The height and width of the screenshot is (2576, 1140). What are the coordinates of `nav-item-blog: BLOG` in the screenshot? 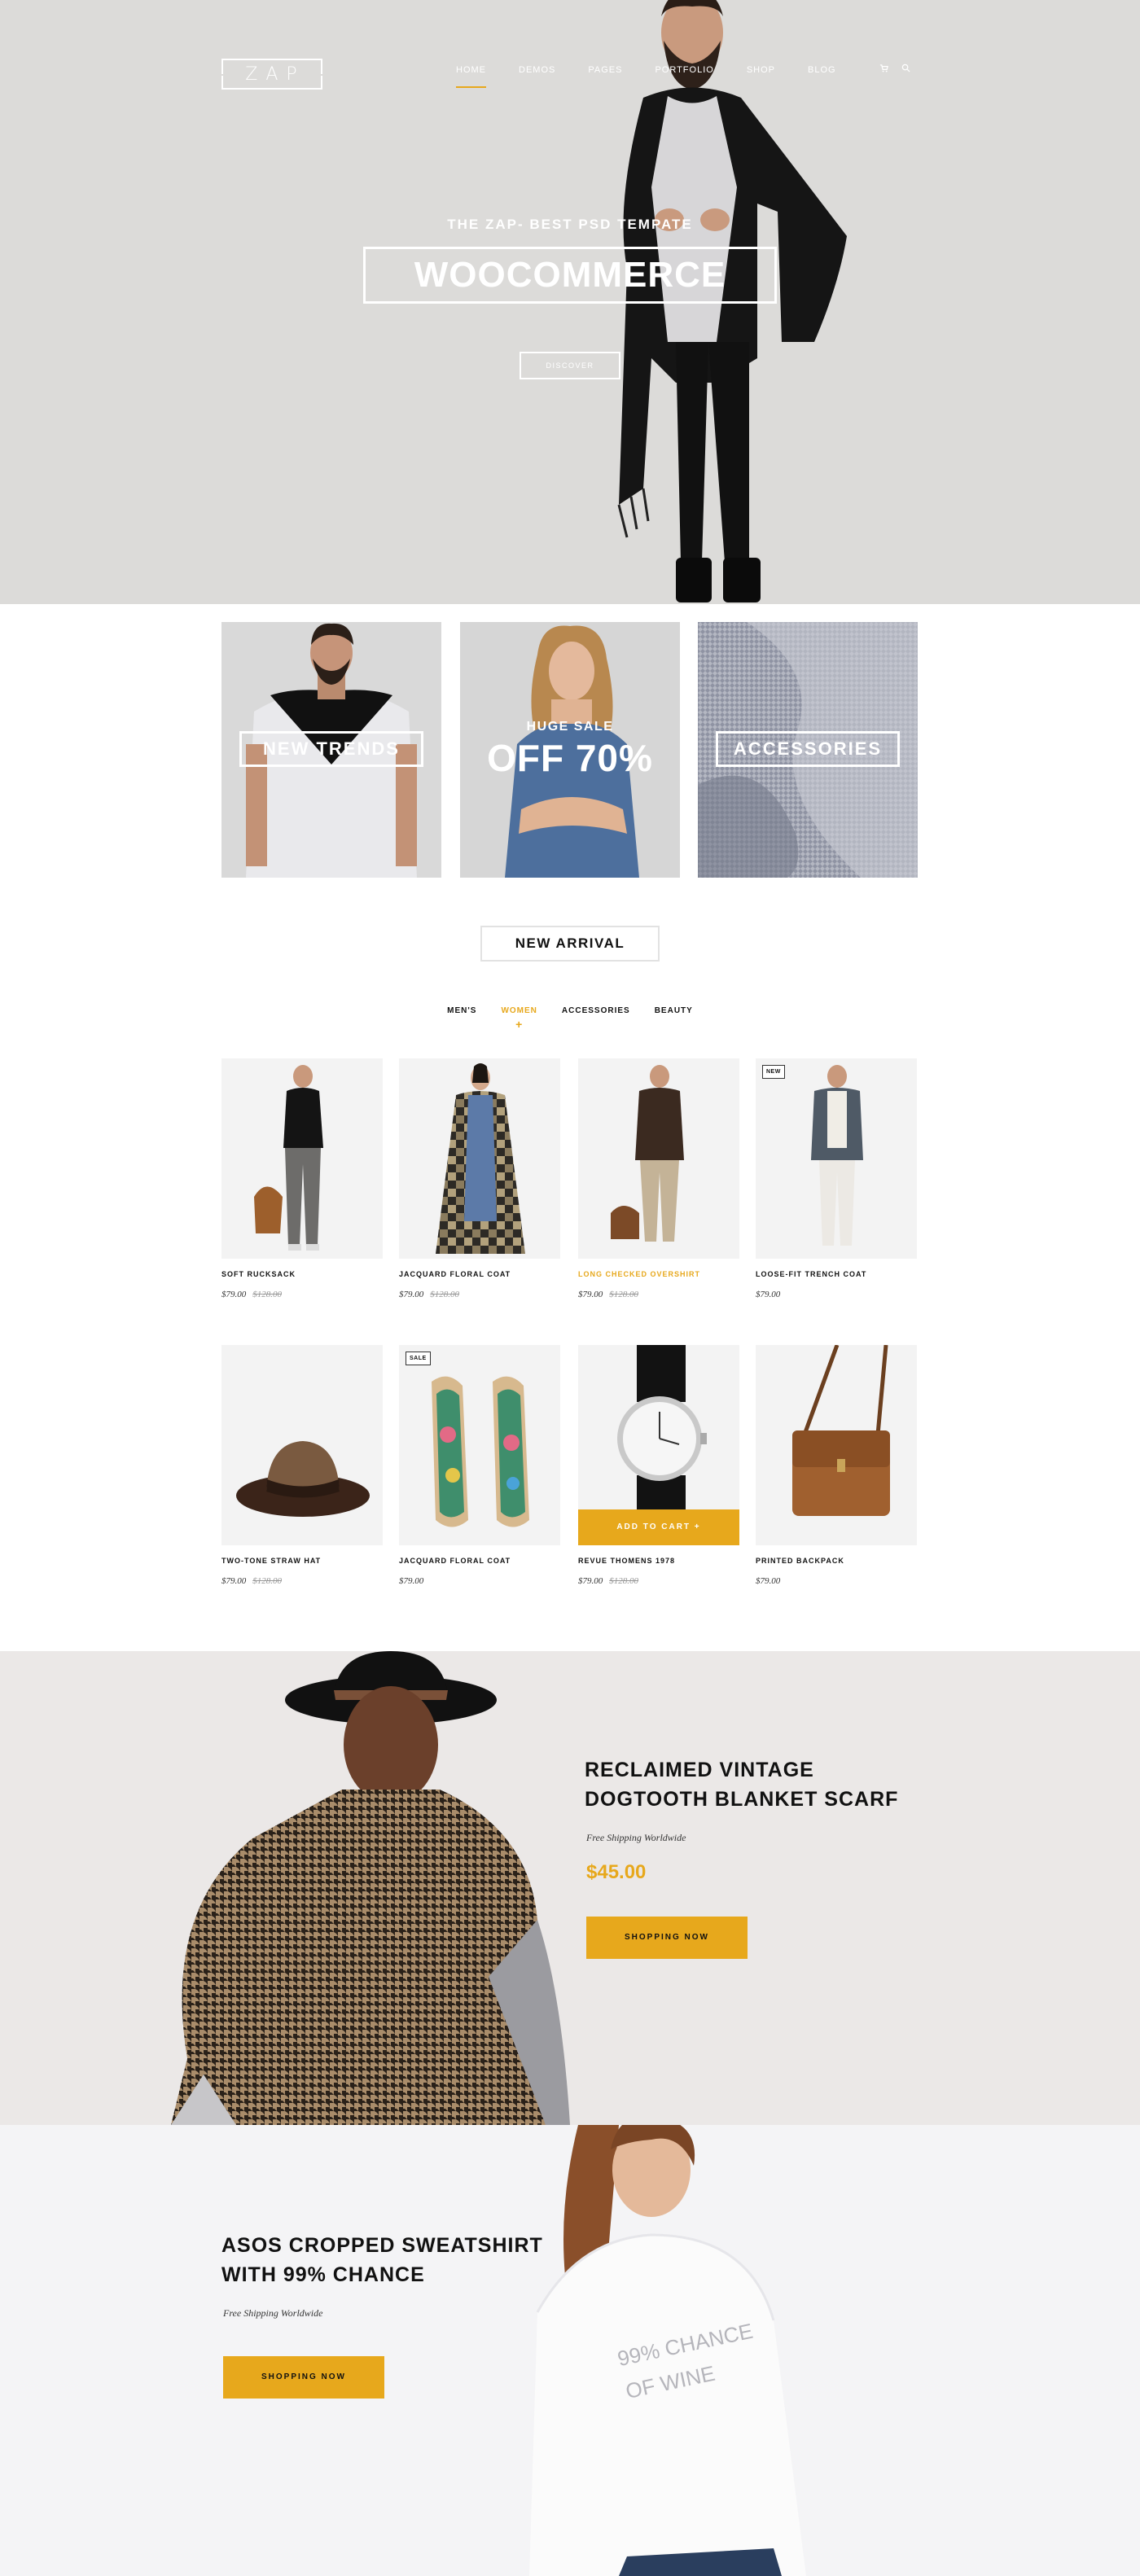 It's located at (822, 70).